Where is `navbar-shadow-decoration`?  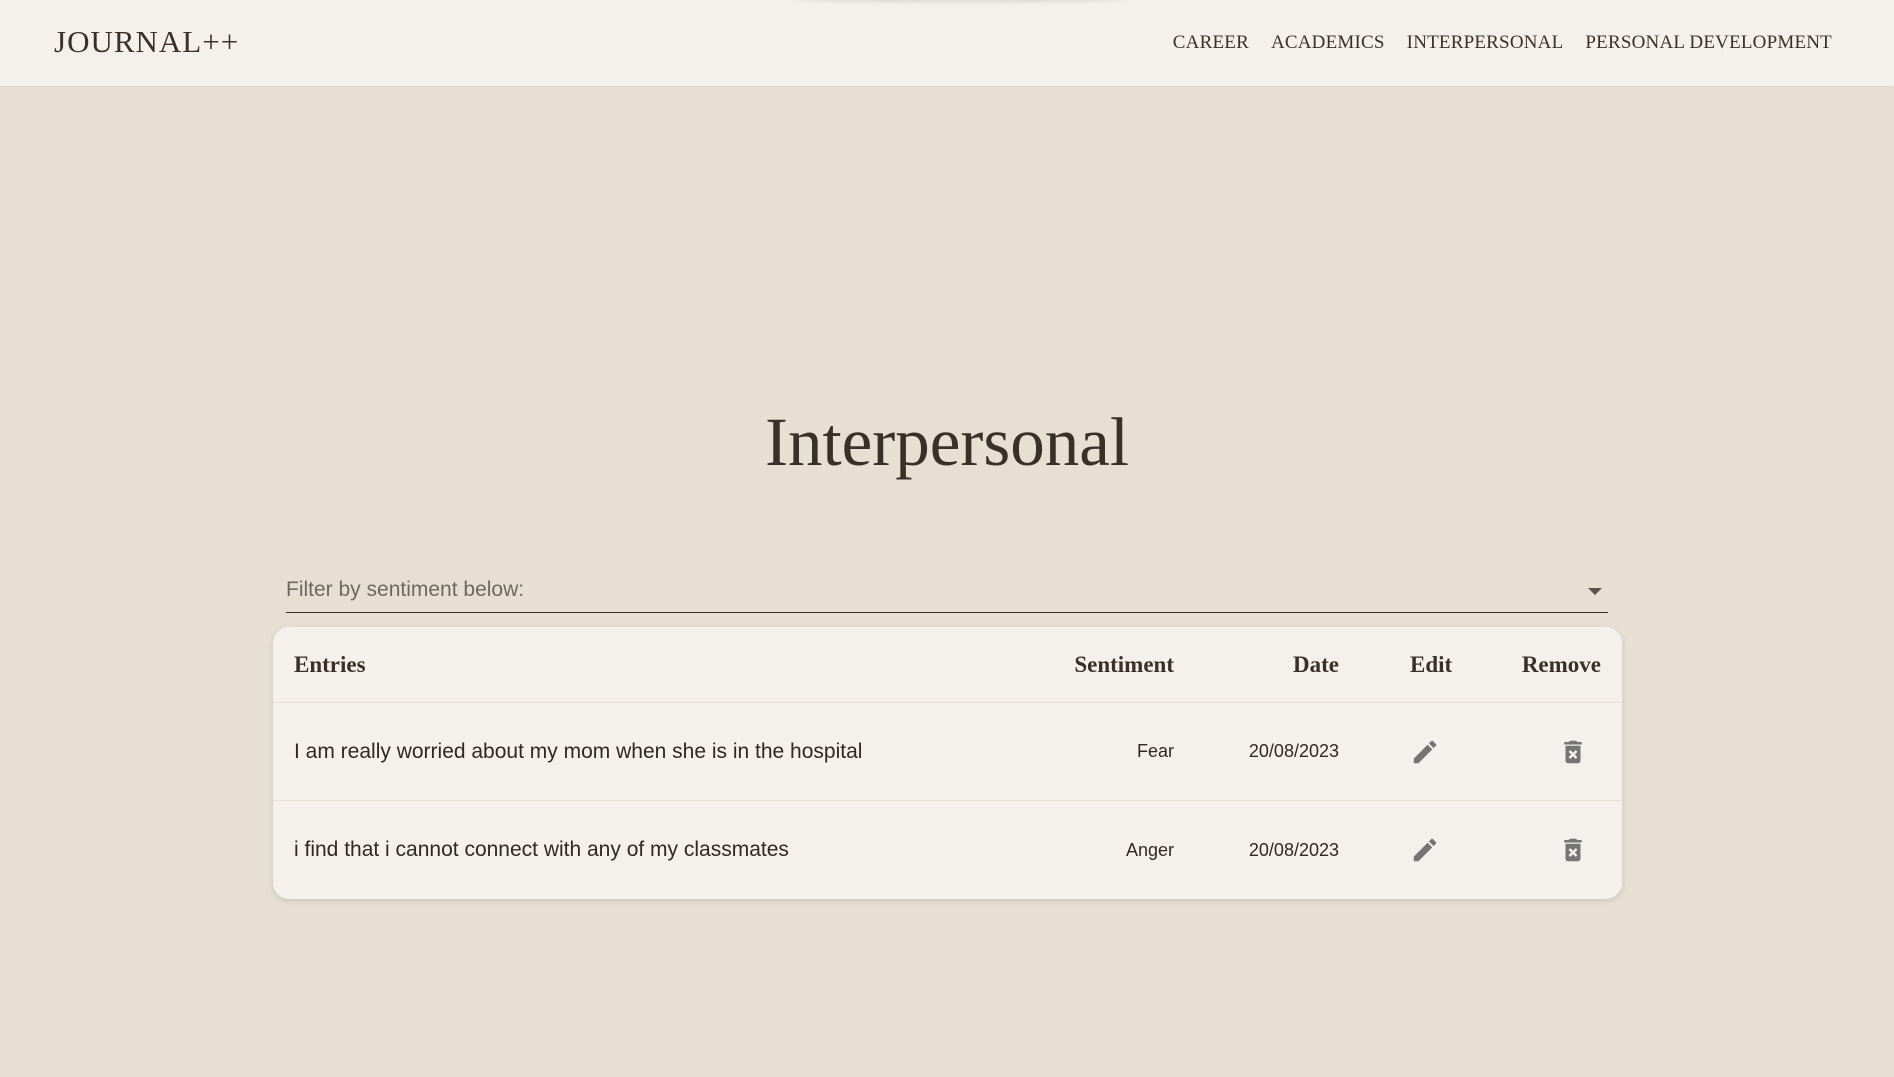
navbar-shadow-decoration is located at coordinates (960, 1).